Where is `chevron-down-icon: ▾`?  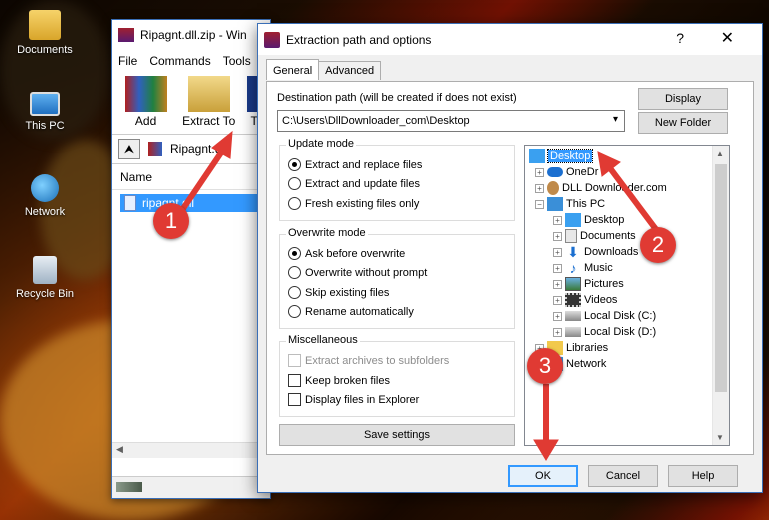 chevron-down-icon: ▾ is located at coordinates (615, 119).